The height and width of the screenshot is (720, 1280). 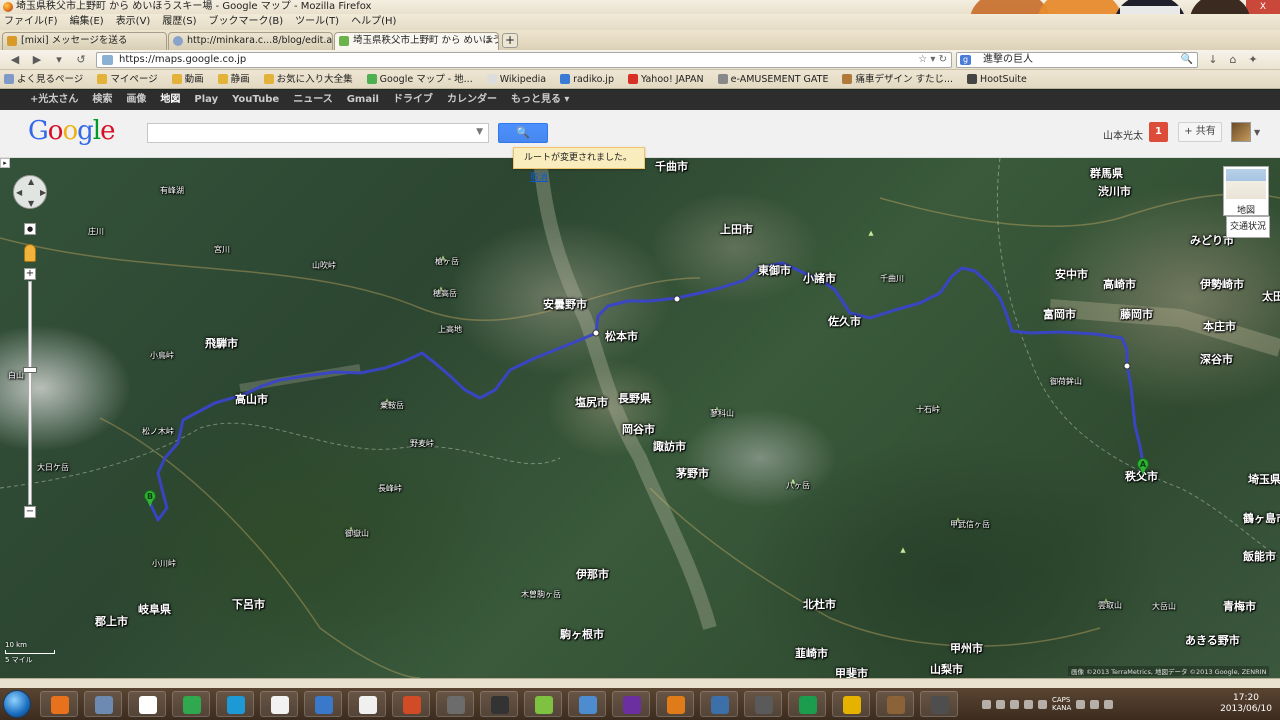 I want to click on zoom-in-button: +, so click(x=30, y=274).